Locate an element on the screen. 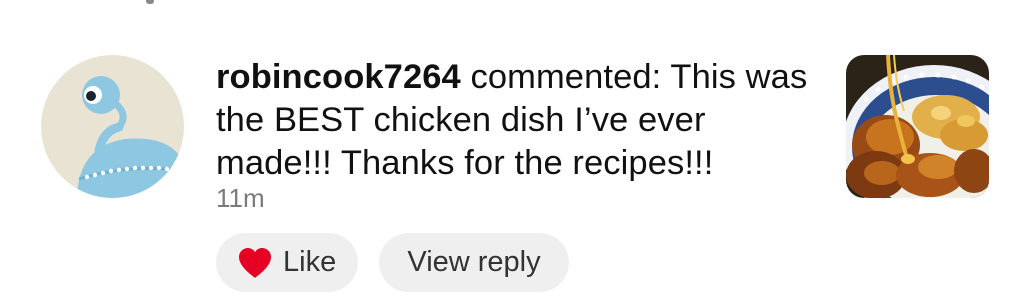 Image resolution: width=1030 pixels, height=306 pixels. like-label: Like is located at coordinates (310, 262).